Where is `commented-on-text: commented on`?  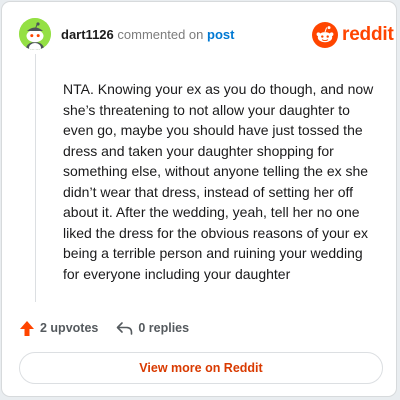 commented-on-text: commented on is located at coordinates (160, 34).